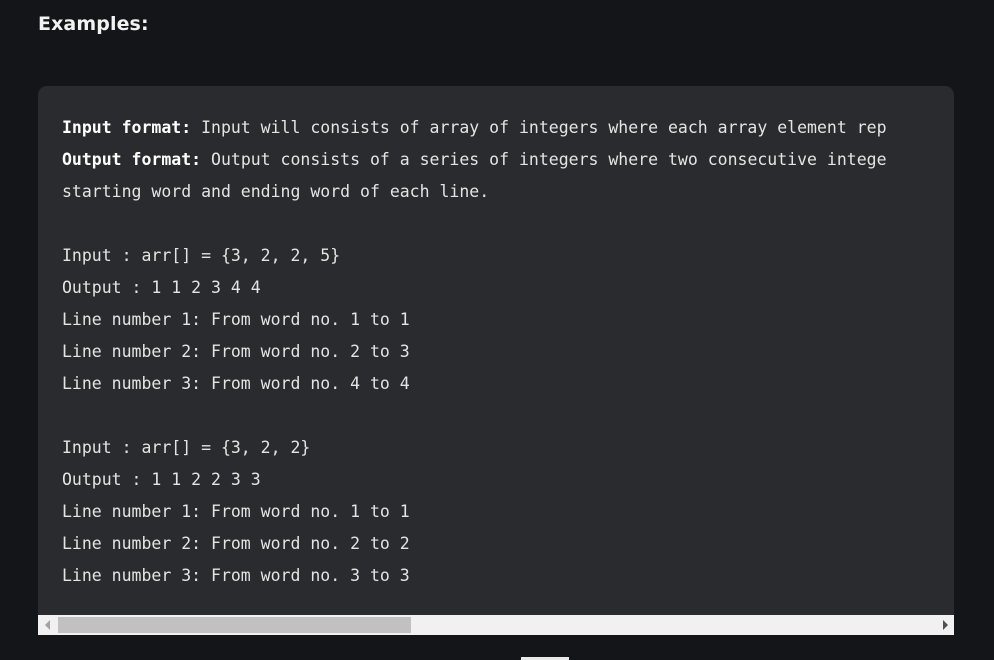  Describe the element at coordinates (132, 159) in the screenshot. I see `output-format-label: Output format:` at that location.